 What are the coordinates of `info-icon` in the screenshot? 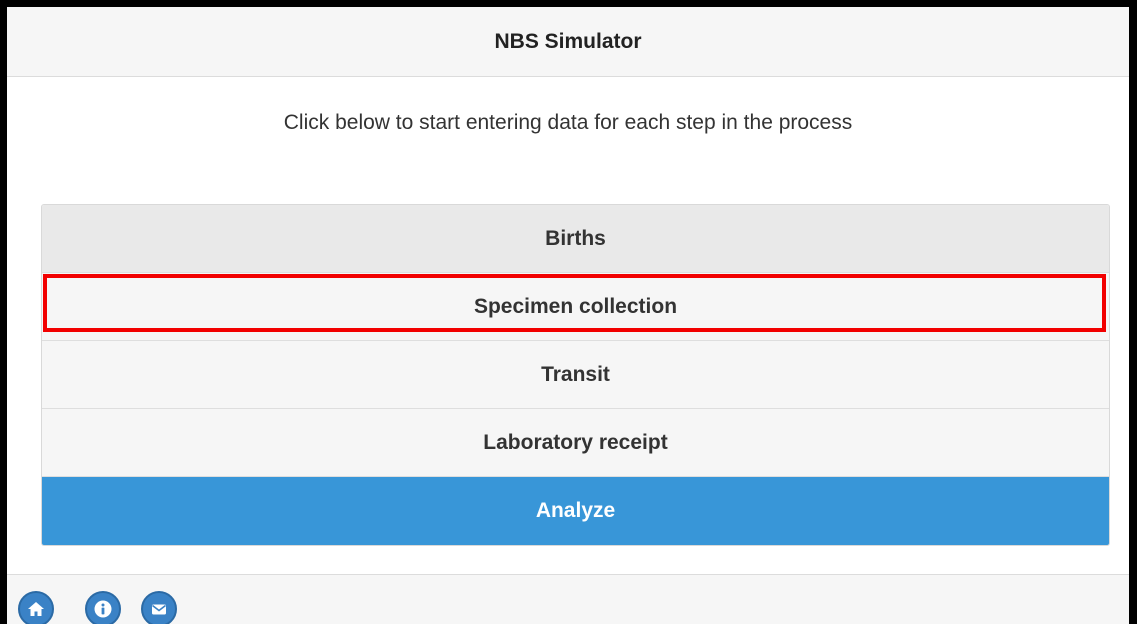 It's located at (103, 609).